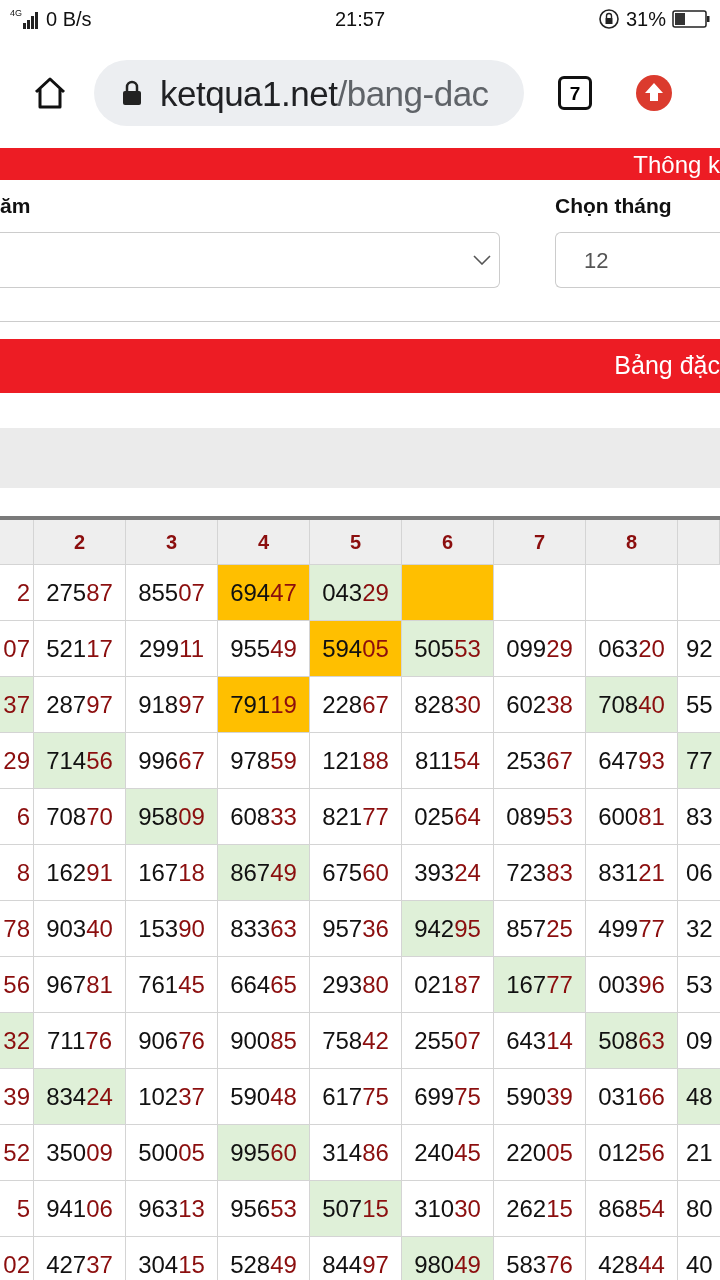  What do you see at coordinates (448, 705) in the screenshot?
I see `table-cell: 82830` at bounding box center [448, 705].